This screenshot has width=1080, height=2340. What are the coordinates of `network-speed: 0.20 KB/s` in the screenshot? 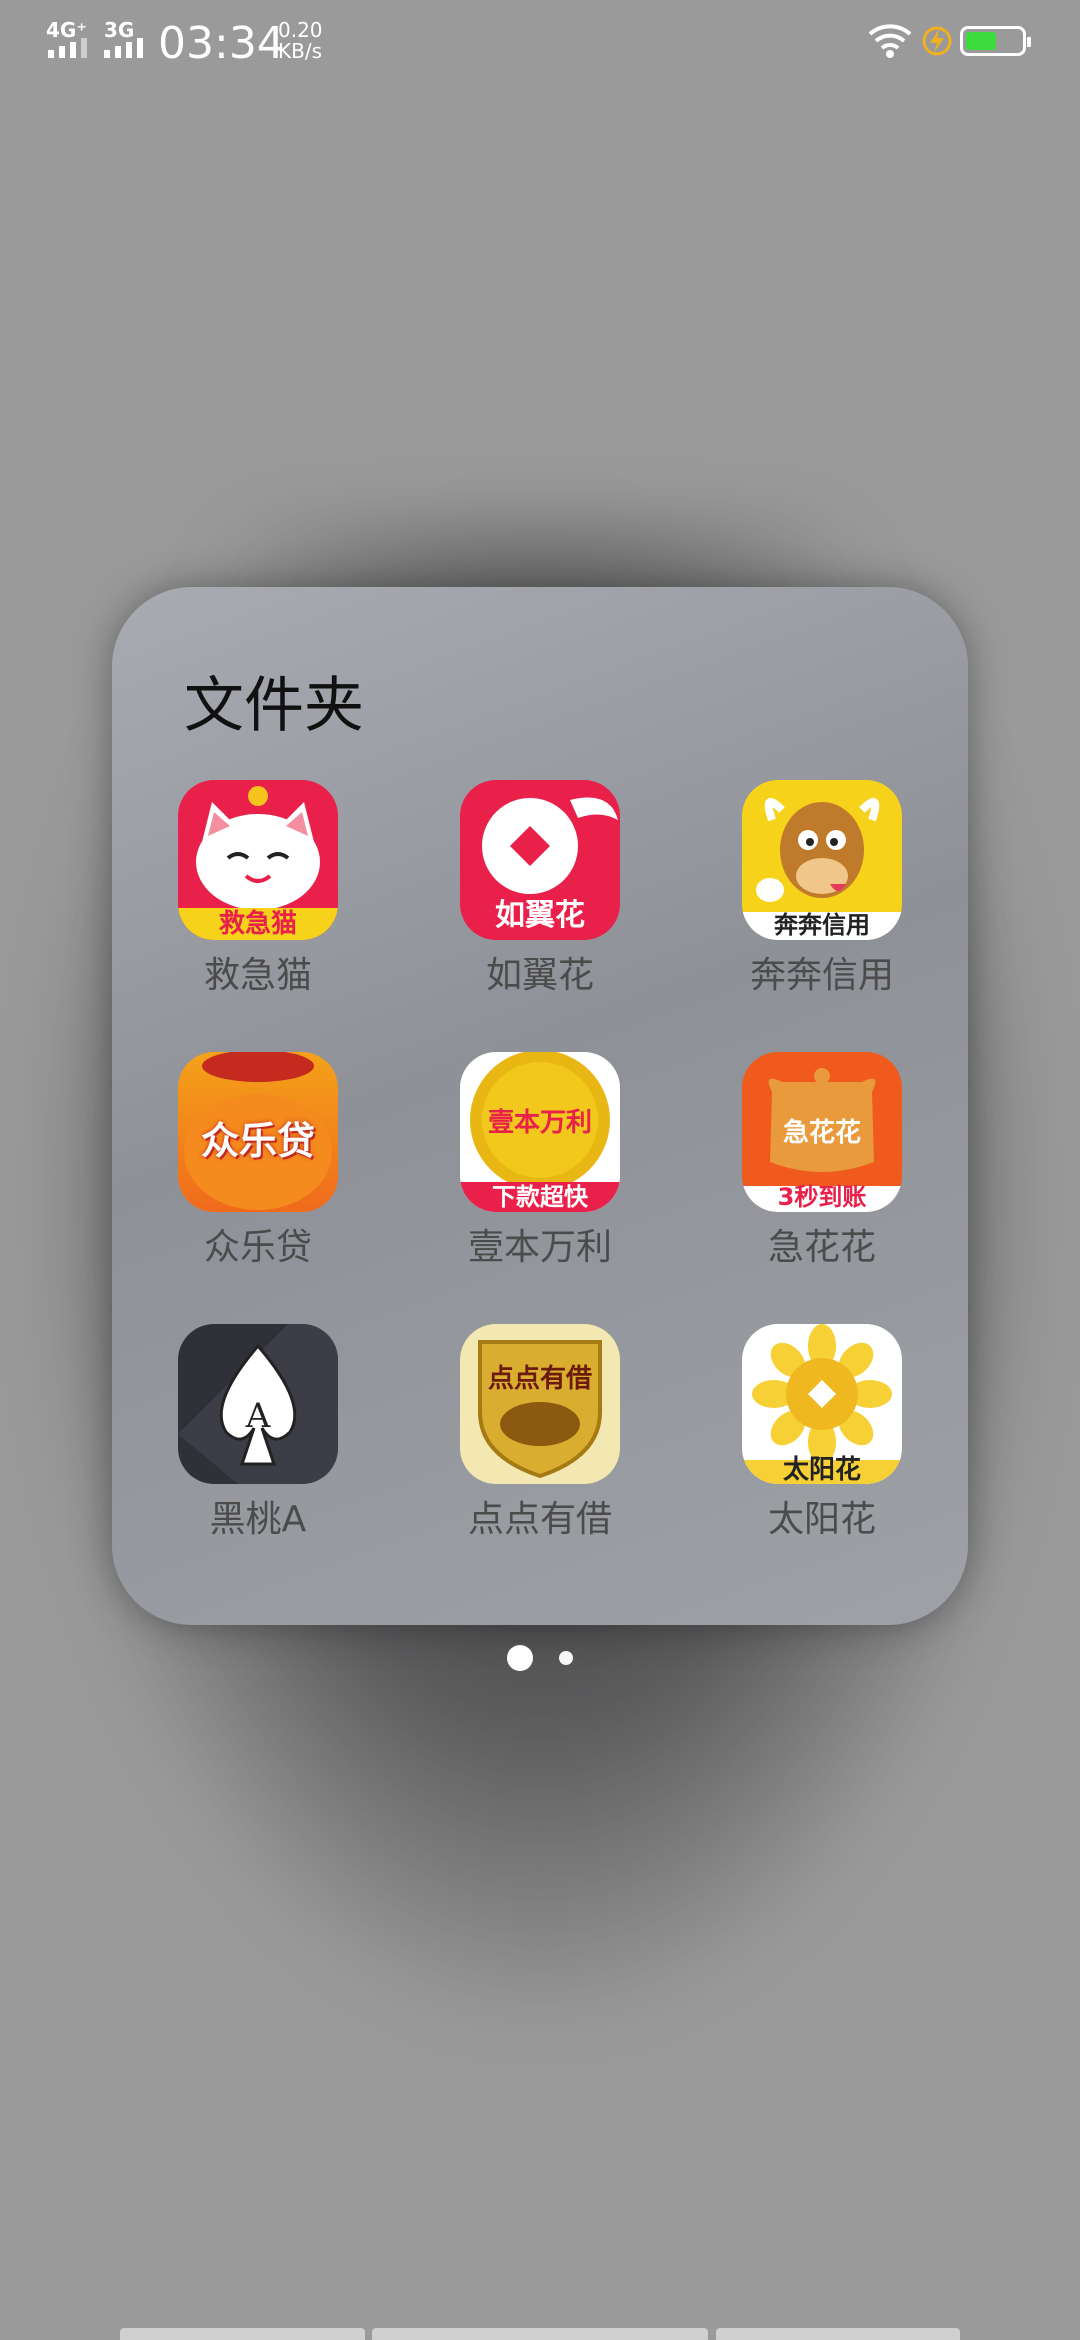 It's located at (300, 41).